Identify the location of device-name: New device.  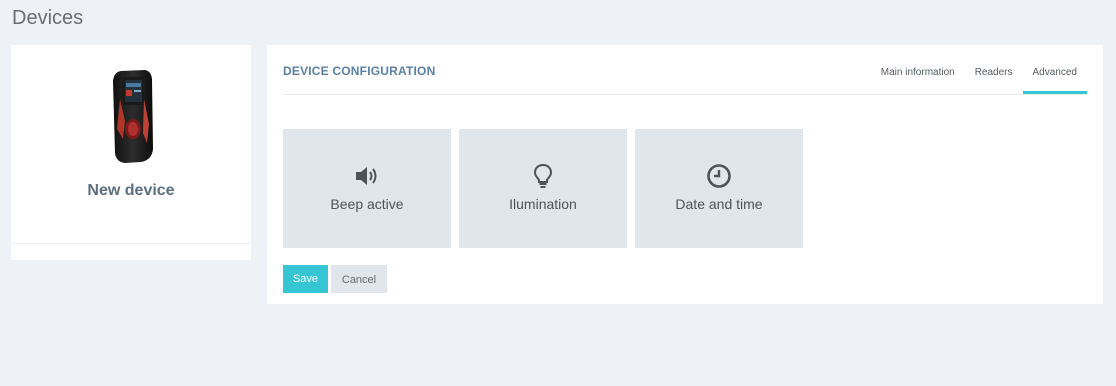
(131, 190).